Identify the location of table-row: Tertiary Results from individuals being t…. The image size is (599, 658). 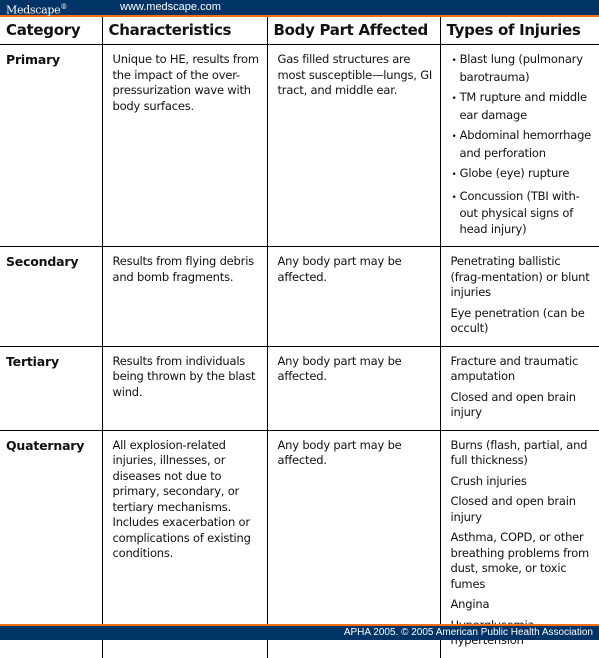
(299, 388).